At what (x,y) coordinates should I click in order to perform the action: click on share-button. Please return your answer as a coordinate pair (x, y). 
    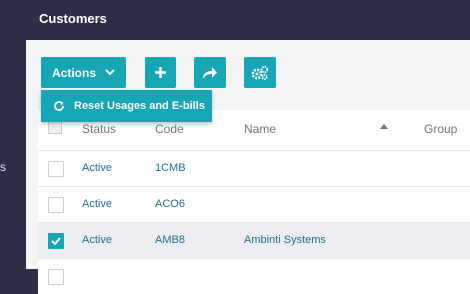
    Looking at the image, I should click on (210, 72).